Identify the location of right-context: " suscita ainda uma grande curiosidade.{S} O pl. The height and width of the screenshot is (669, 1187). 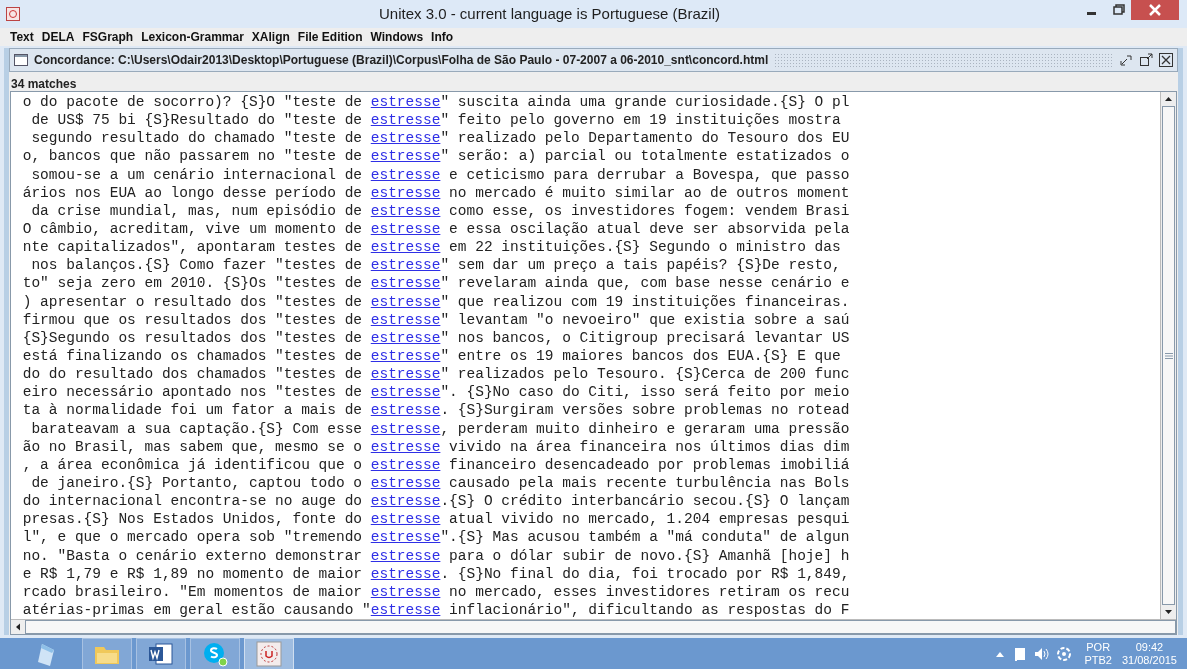
(645, 102).